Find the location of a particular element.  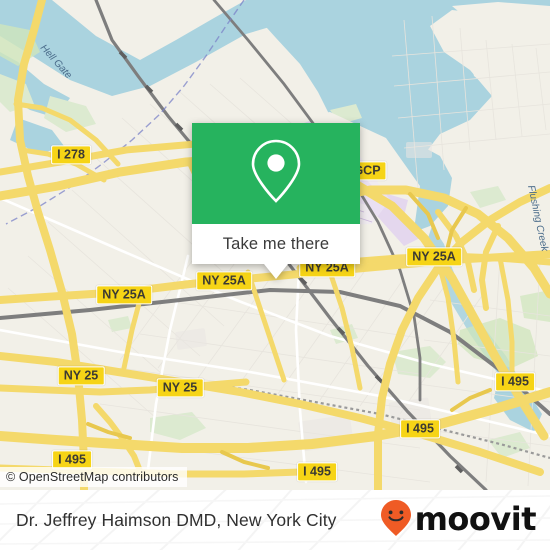

moovit-logo: moovit is located at coordinates (458, 520).